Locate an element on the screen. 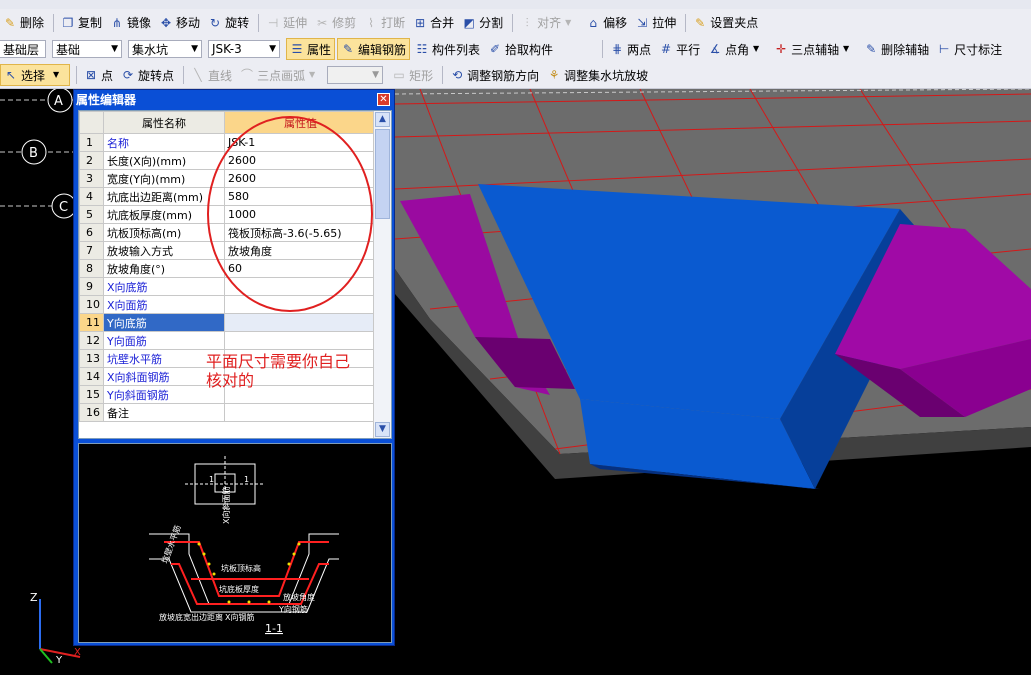  wall-rebar-label: 坑壁水平筋 is located at coordinates (170, 544).